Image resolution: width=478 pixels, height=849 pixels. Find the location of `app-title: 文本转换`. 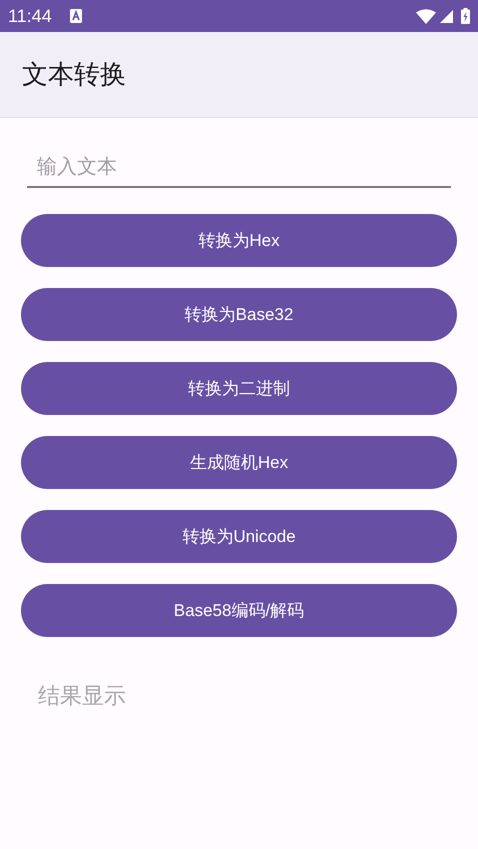

app-title: 文本转换 is located at coordinates (74, 74).